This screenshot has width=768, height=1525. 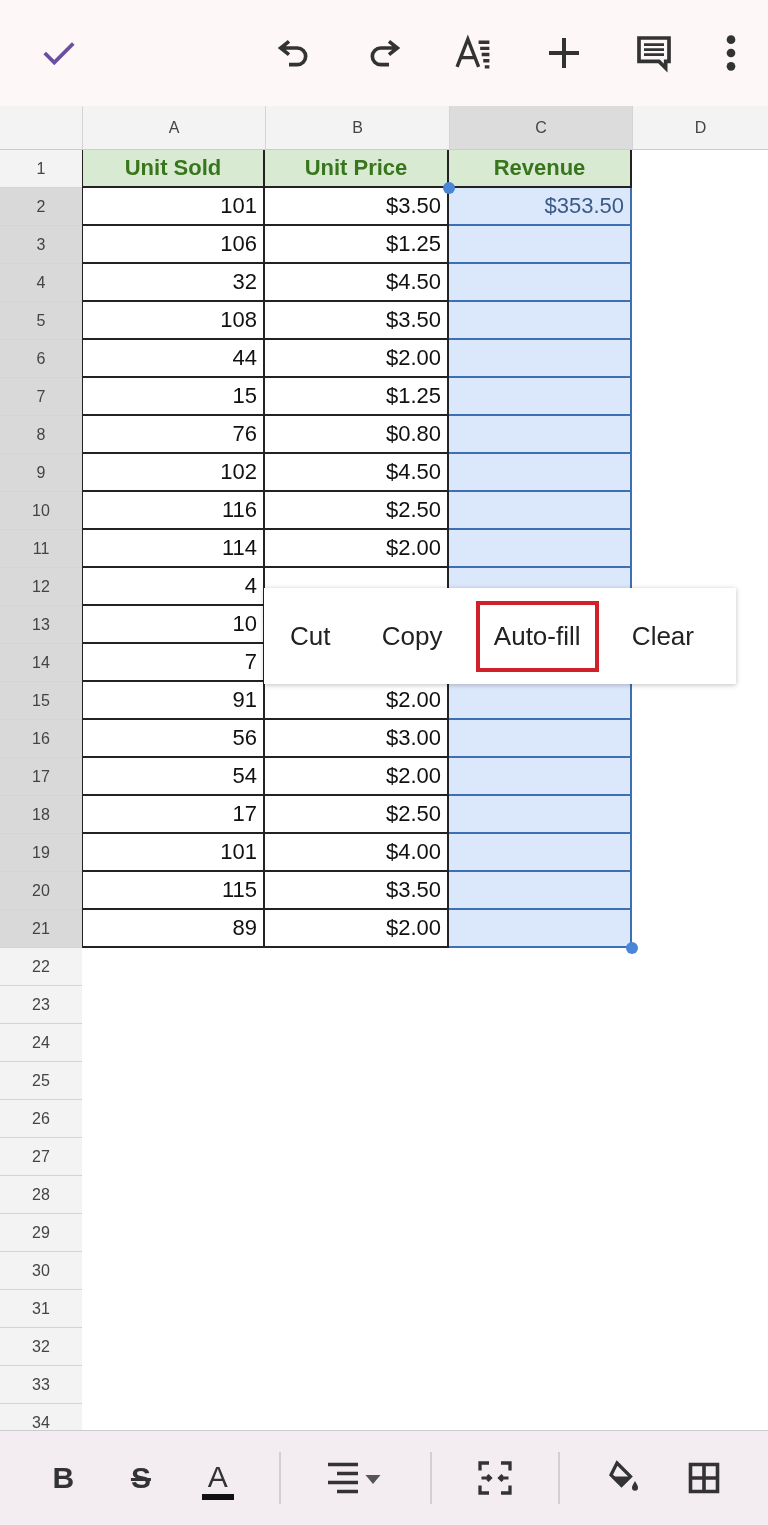 I want to click on row-header: 28, so click(x=41, y=1195).